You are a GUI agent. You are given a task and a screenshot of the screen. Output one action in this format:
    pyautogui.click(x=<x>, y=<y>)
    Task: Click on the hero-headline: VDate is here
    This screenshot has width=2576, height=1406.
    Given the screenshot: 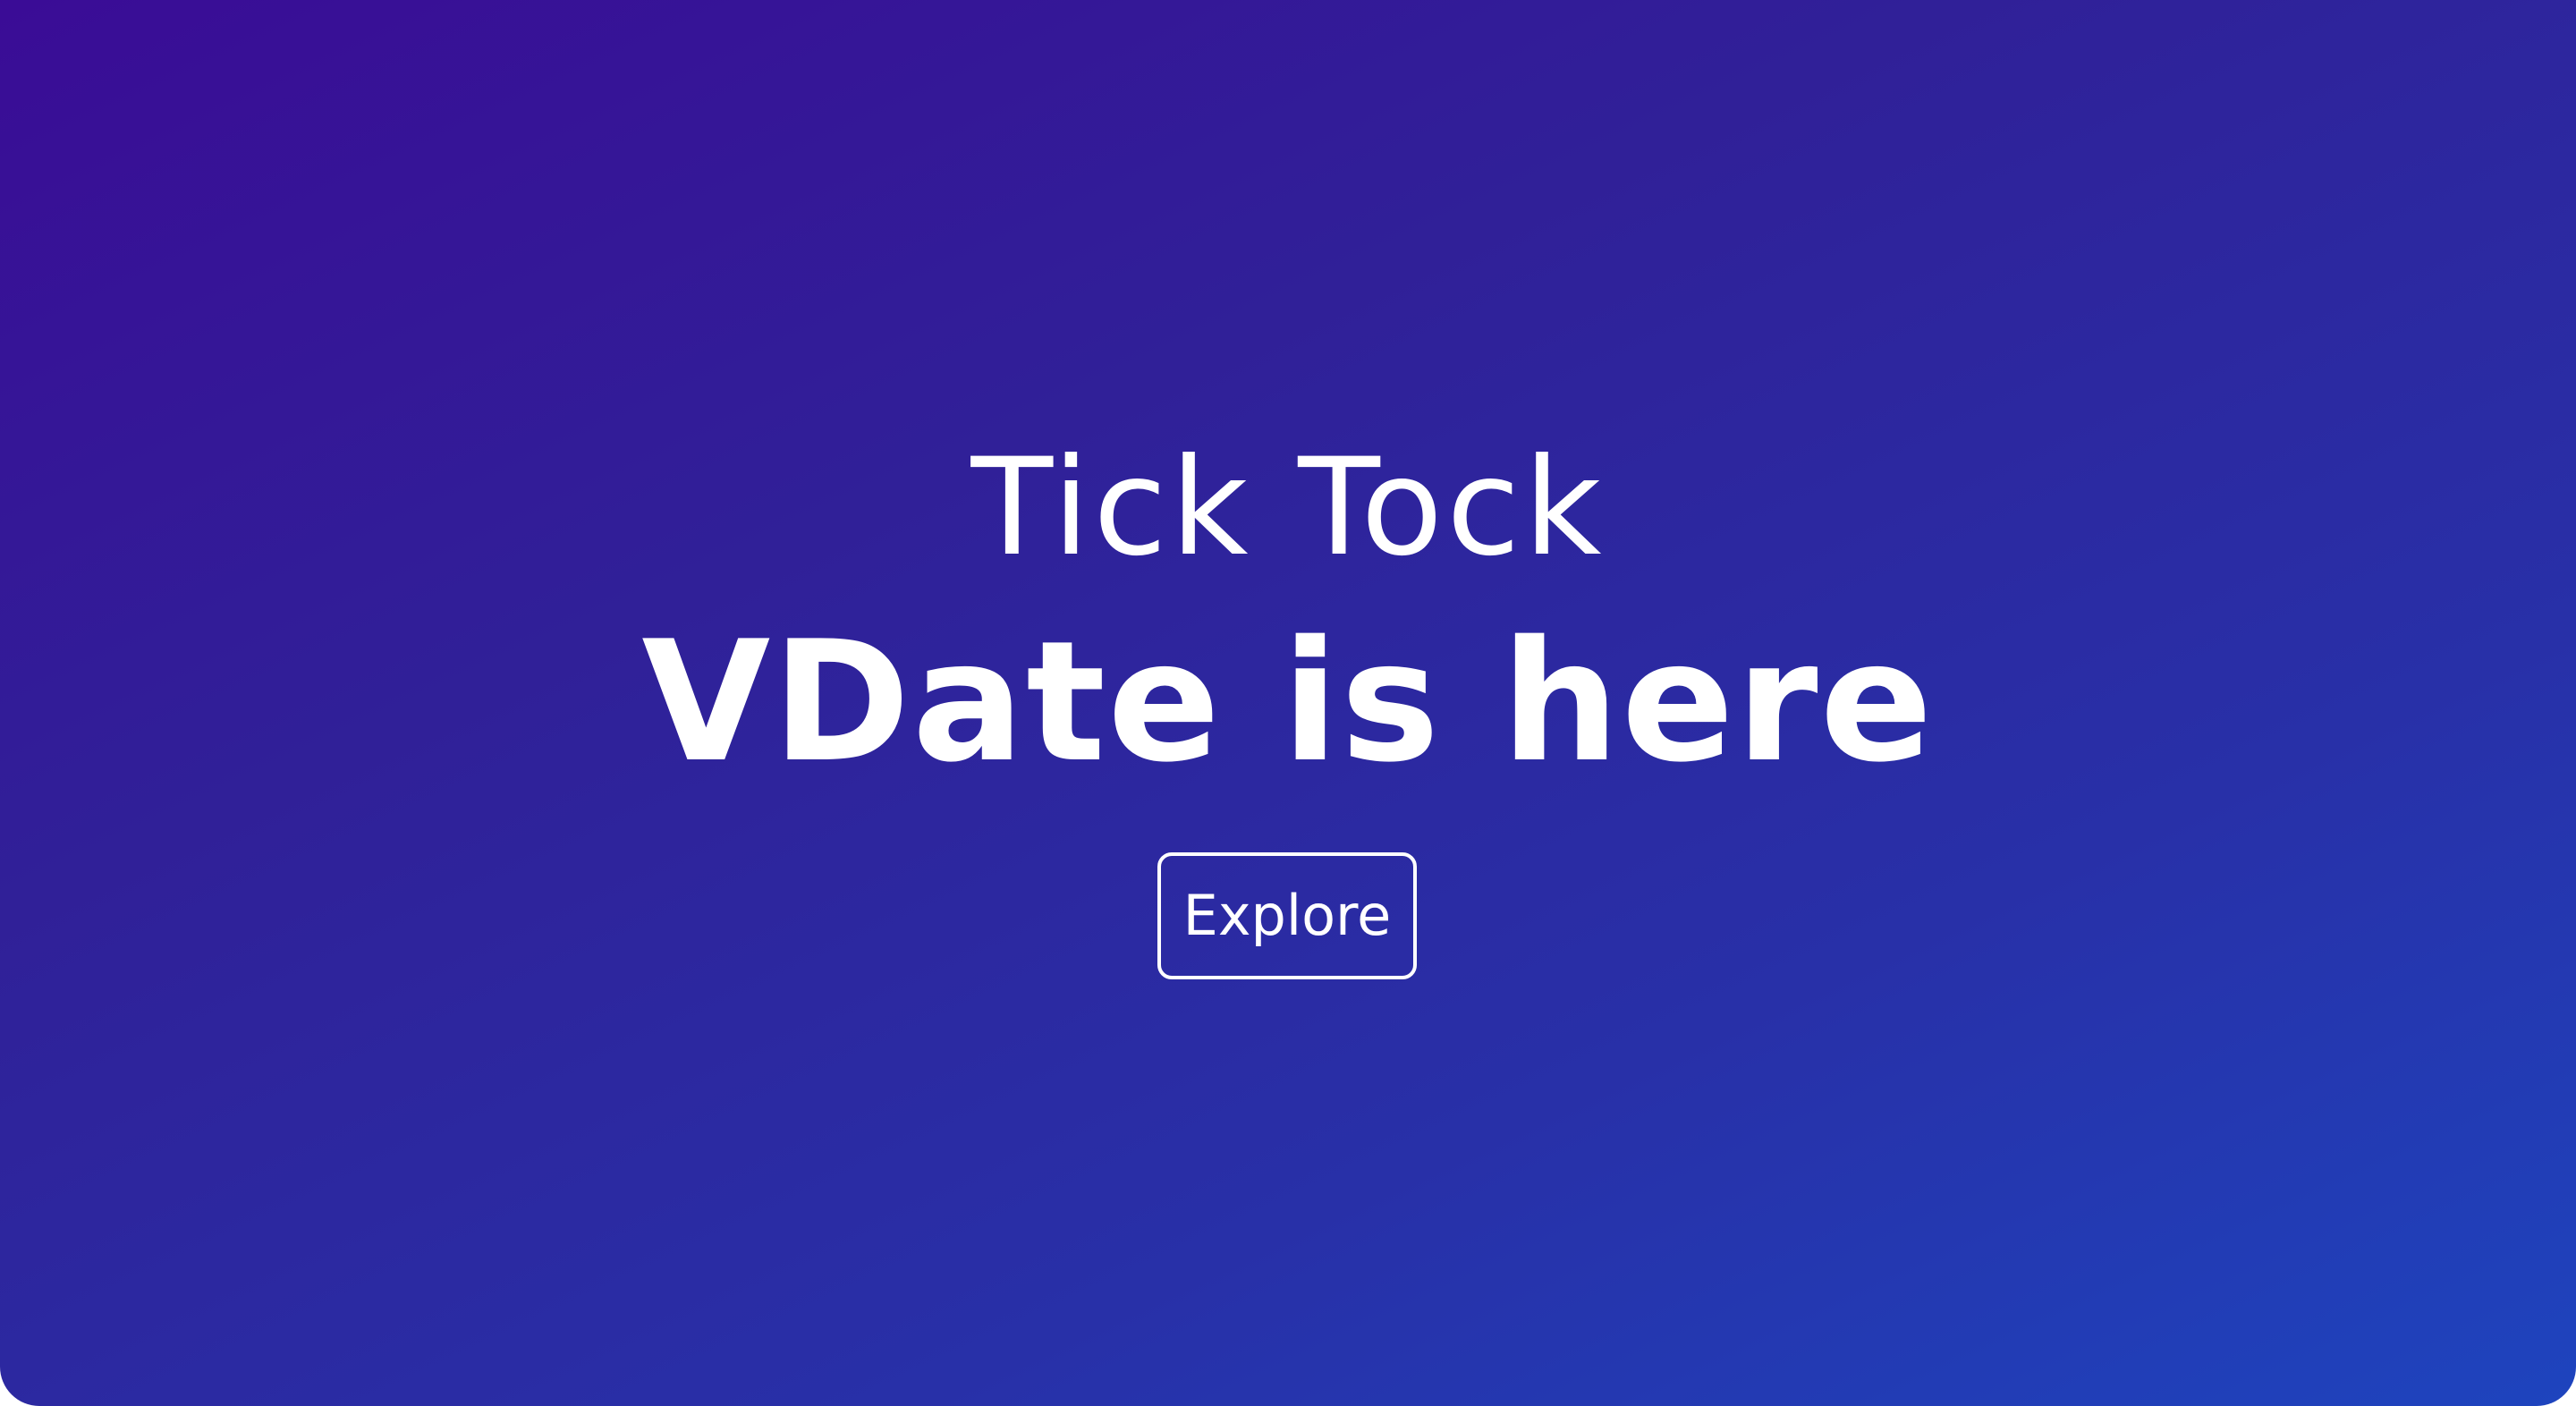 What is the action you would take?
    pyautogui.click(x=1288, y=702)
    